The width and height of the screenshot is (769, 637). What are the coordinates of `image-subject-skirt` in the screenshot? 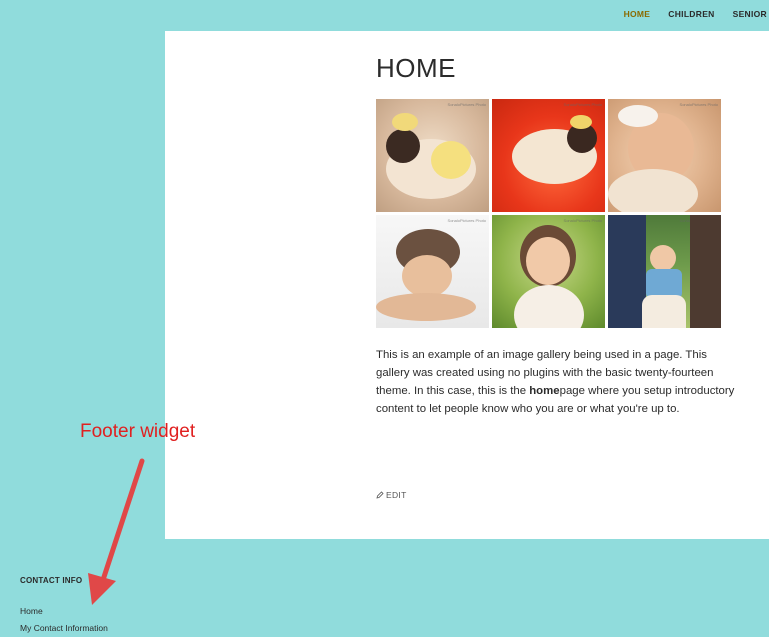 It's located at (664, 311).